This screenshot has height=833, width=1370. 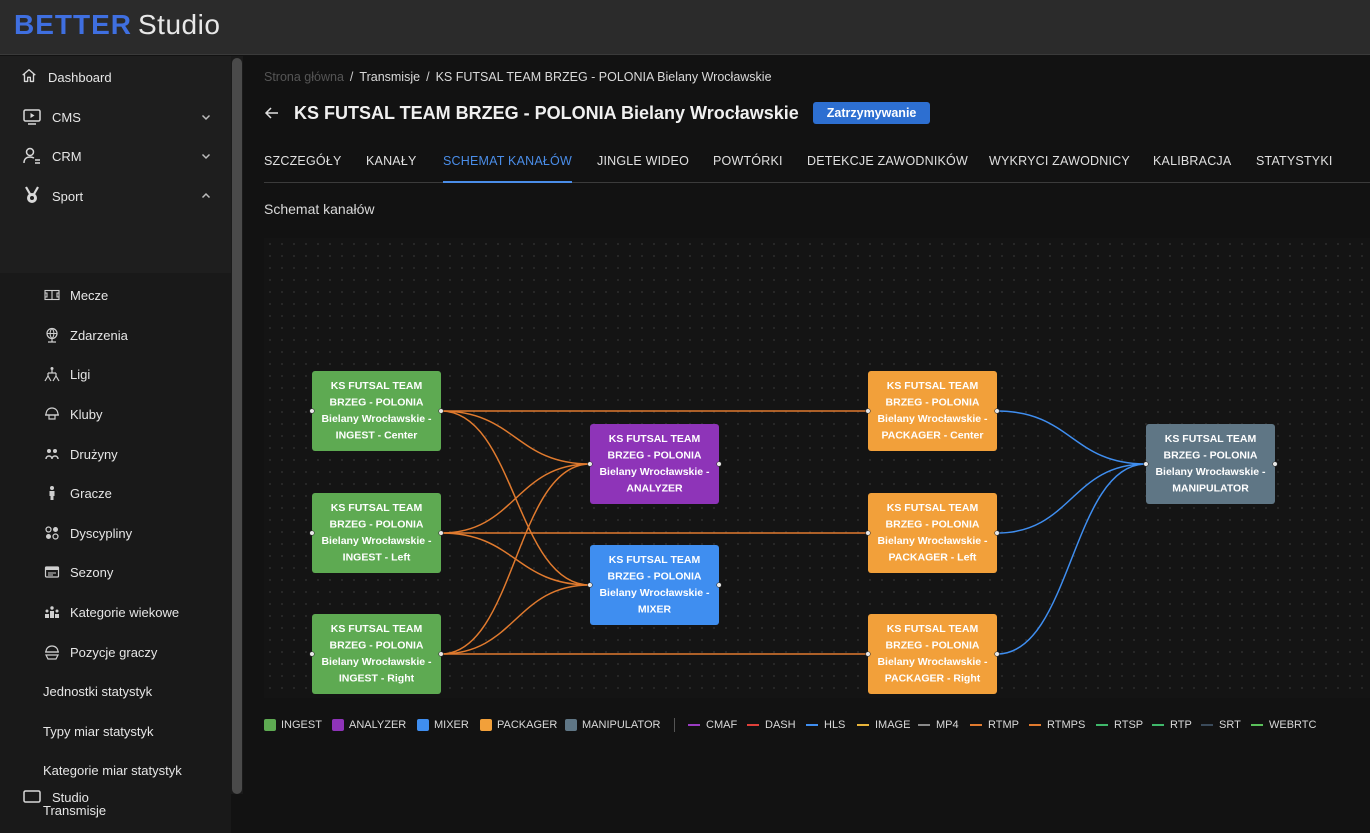 What do you see at coordinates (515, 498) in the screenshot?
I see `edge-ingest-left-to-analyzer` at bounding box center [515, 498].